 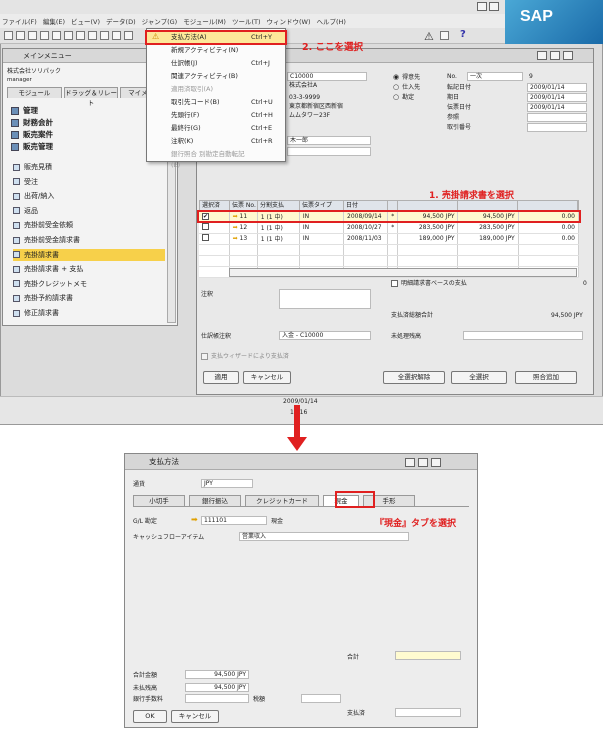 I want to click on main-menu-item-4: 売掛前受金依頼, so click(x=89, y=225).